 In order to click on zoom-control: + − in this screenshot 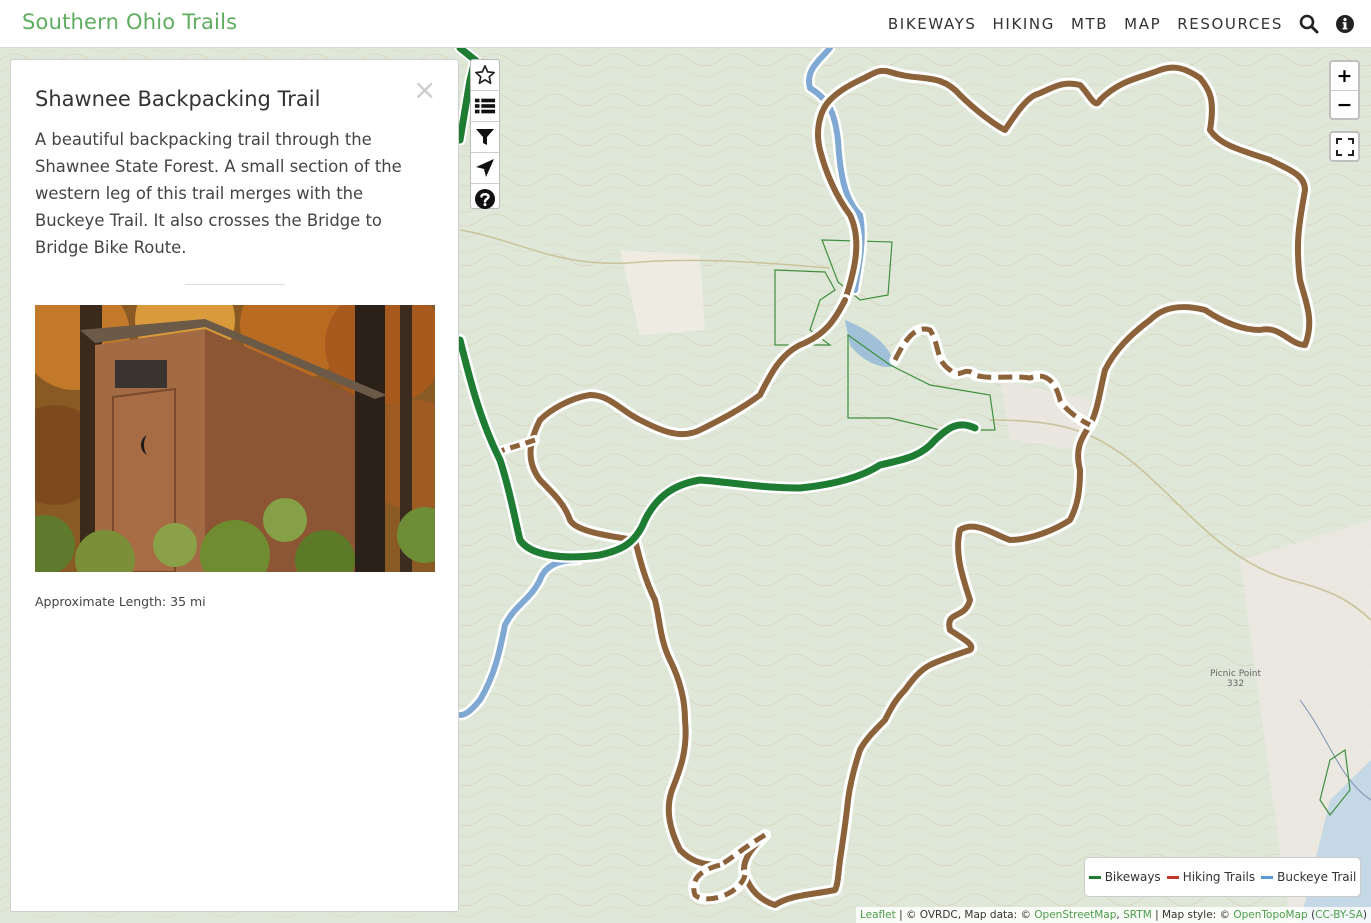, I will do `click(1344, 90)`.